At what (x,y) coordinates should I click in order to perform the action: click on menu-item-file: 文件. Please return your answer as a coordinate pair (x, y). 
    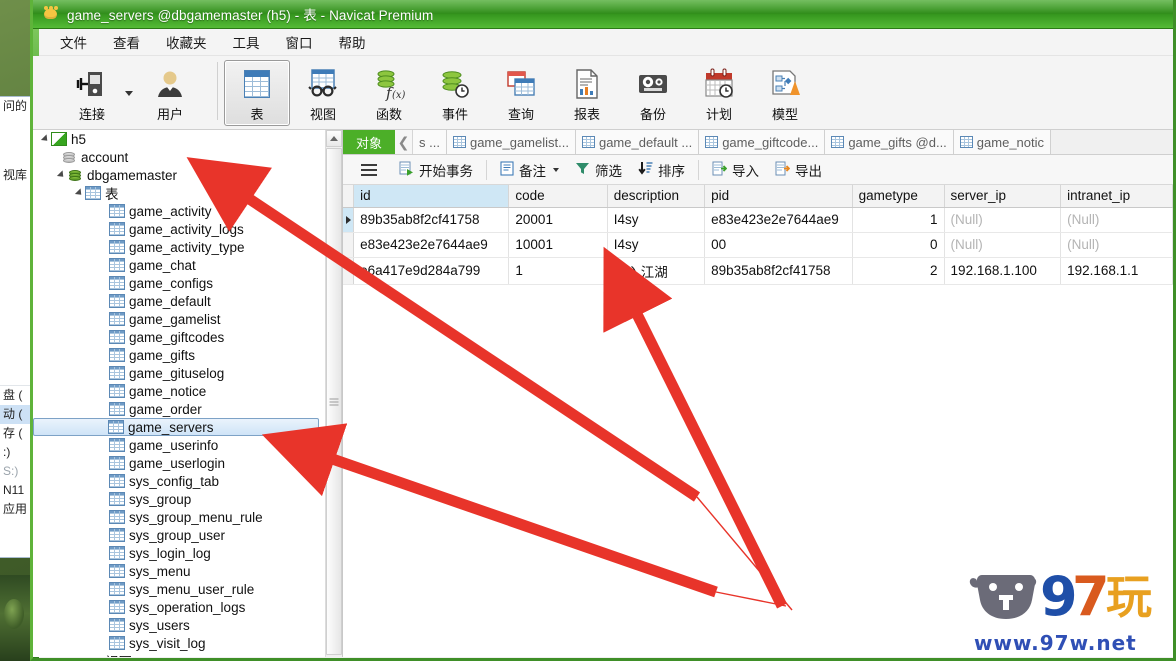
    Looking at the image, I should click on (73, 42).